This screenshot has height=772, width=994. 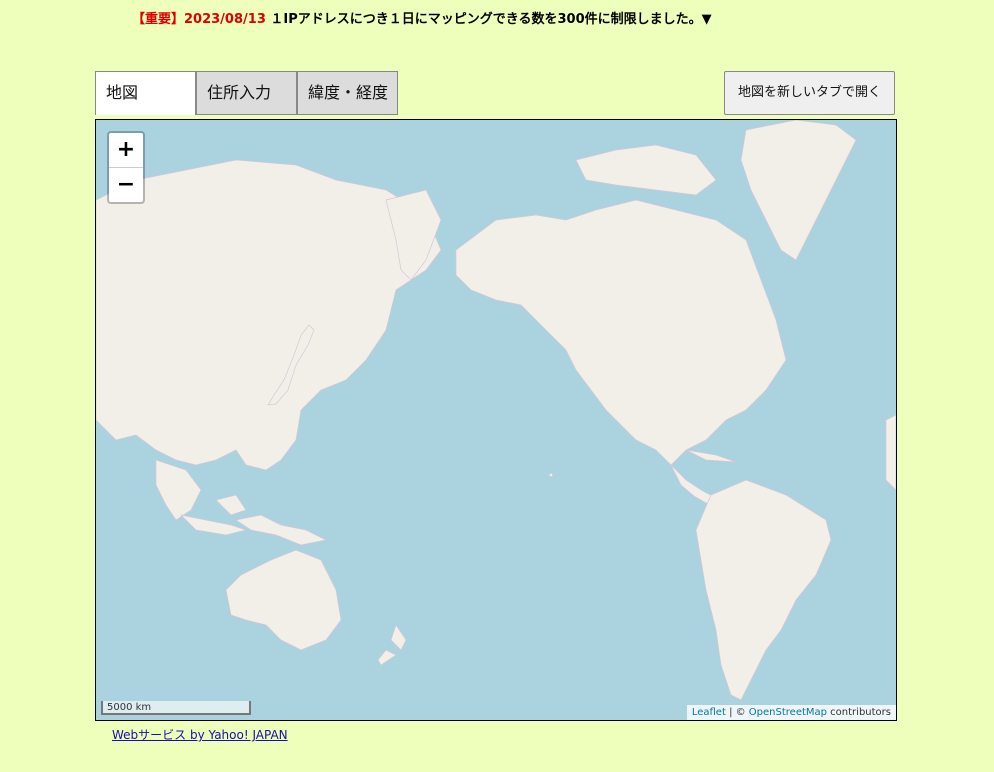 I want to click on zoom-out-button: −, so click(x=126, y=185).